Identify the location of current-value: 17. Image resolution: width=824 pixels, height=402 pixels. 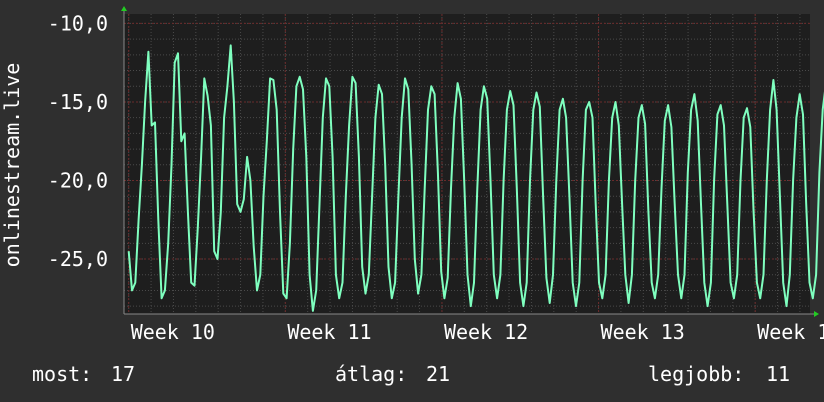
(123, 374).